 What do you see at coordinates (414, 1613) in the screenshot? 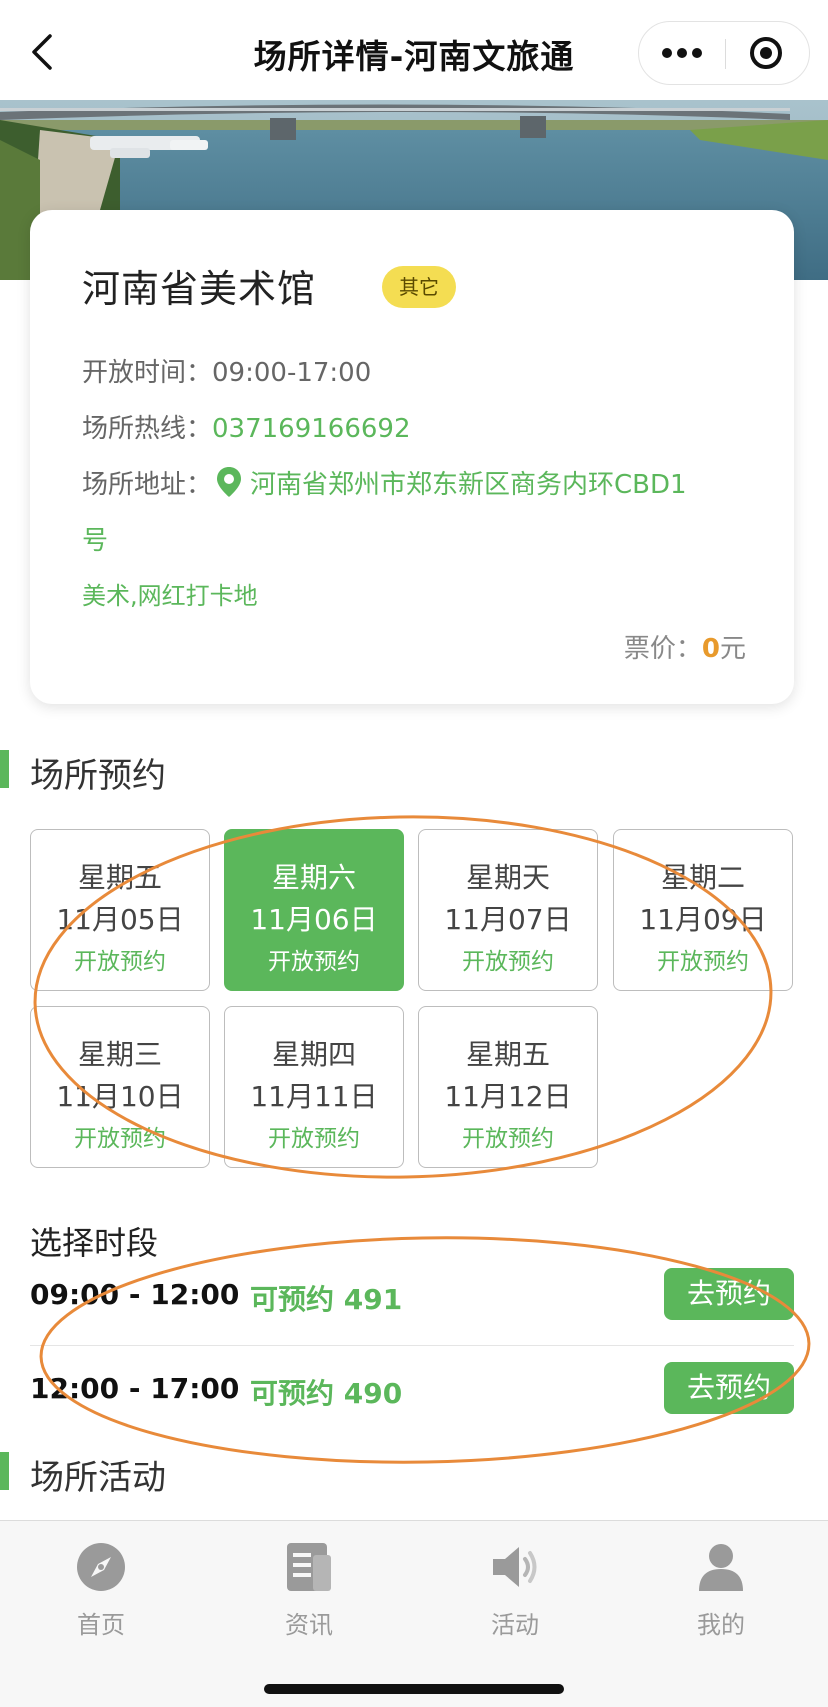
I see `bottom-tab-bar: 首页 资讯 活动 我的` at bounding box center [414, 1613].